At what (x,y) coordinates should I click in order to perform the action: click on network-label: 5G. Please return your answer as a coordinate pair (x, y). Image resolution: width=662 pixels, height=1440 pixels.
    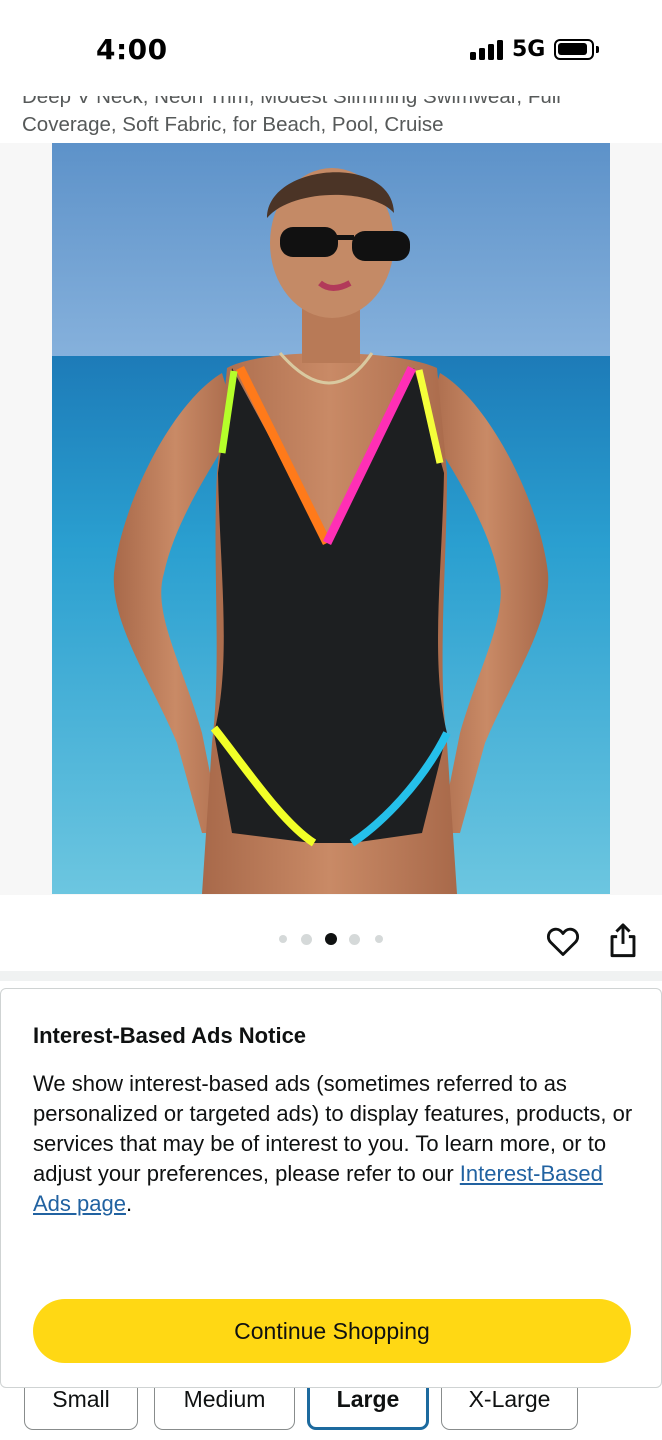
    Looking at the image, I should click on (529, 49).